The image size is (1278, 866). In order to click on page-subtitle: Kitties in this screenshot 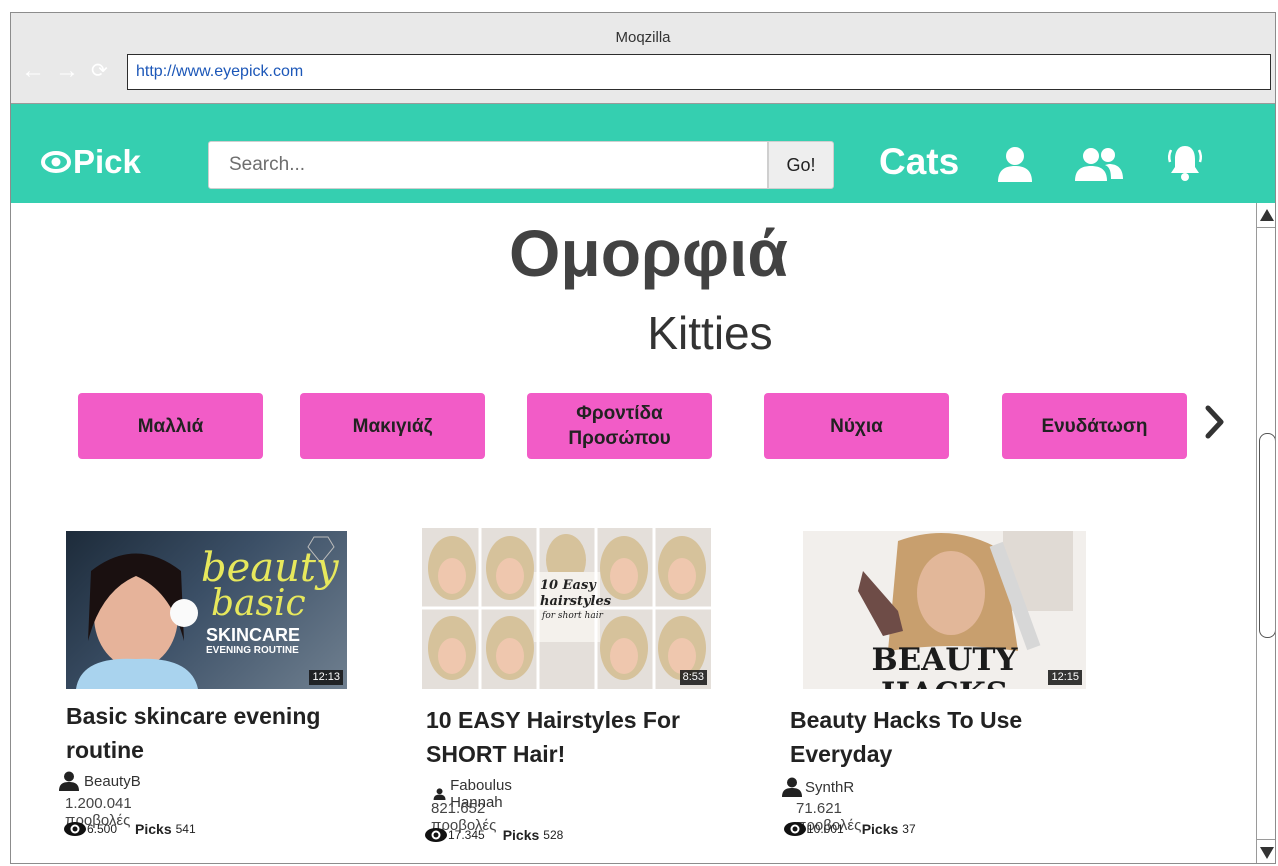, I will do `click(710, 336)`.